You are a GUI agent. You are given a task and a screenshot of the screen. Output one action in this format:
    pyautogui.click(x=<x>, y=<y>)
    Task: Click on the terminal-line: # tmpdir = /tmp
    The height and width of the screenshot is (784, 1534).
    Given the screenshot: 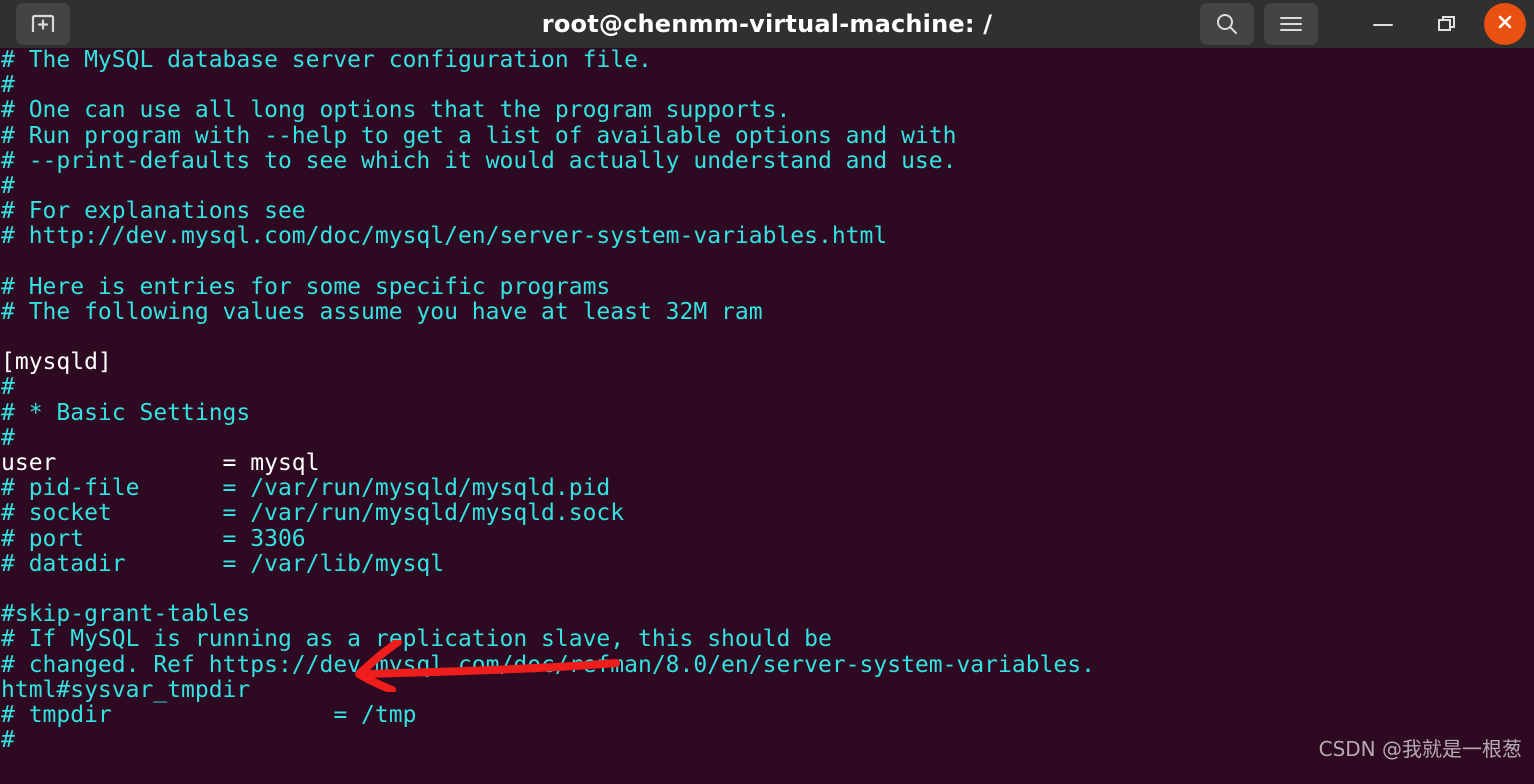 What is the action you would take?
    pyautogui.click(x=209, y=714)
    